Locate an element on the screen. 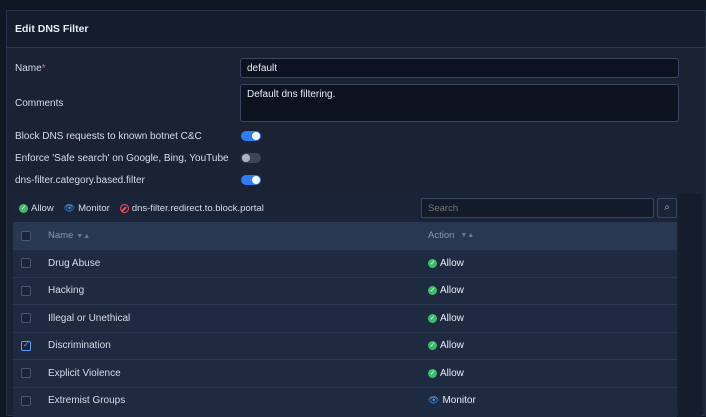 This screenshot has height=417, width=706. table-row: Drug Abuse ✓ Allow is located at coordinates (345, 263).